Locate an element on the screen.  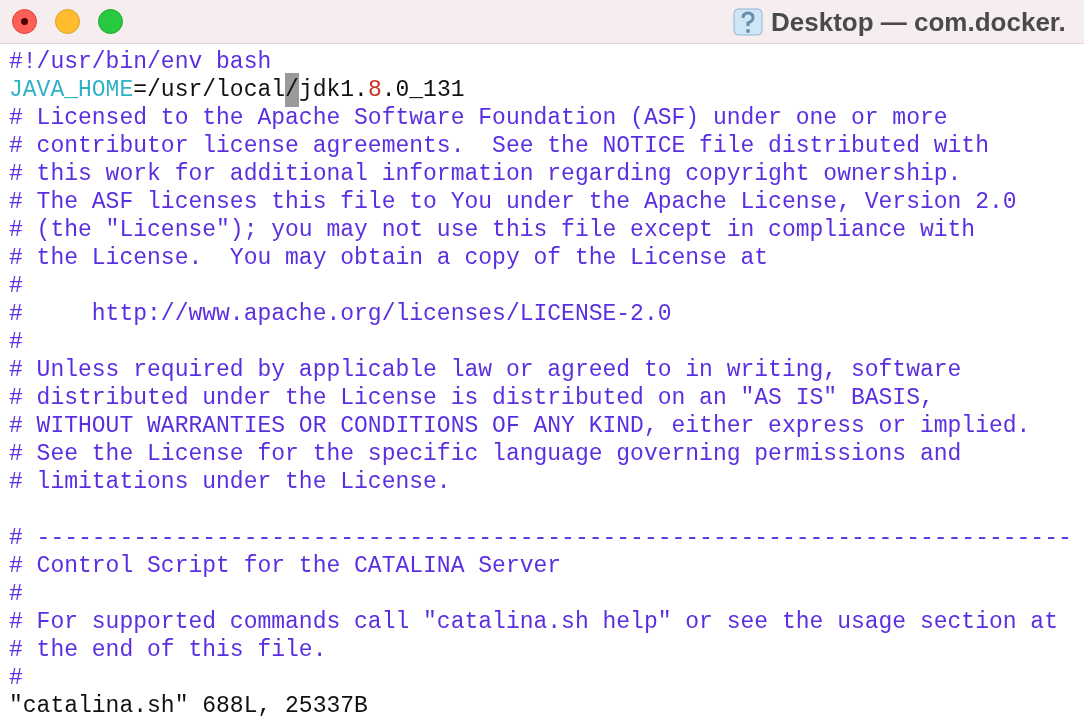
number-literal: 8 is located at coordinates (374, 90).